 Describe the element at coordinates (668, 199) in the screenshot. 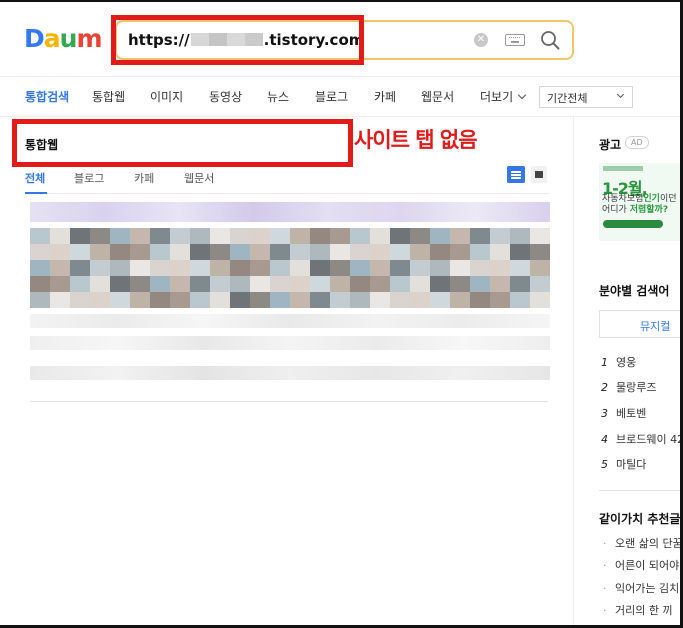

I see `ad-line1-end: 이던` at that location.